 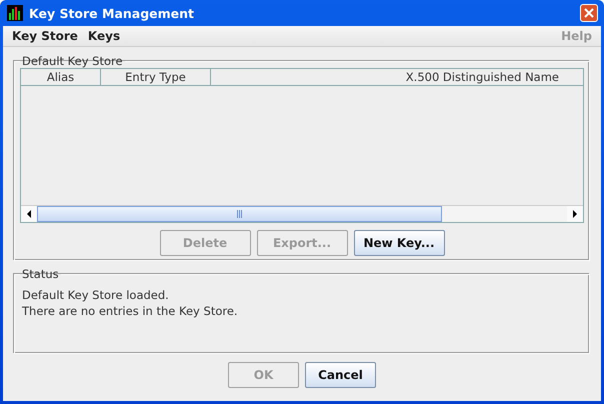 I want to click on scroll-left-button, so click(x=29, y=214).